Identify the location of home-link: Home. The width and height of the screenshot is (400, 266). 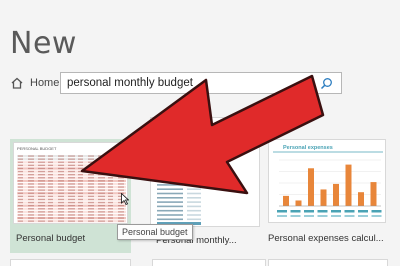
(34, 83).